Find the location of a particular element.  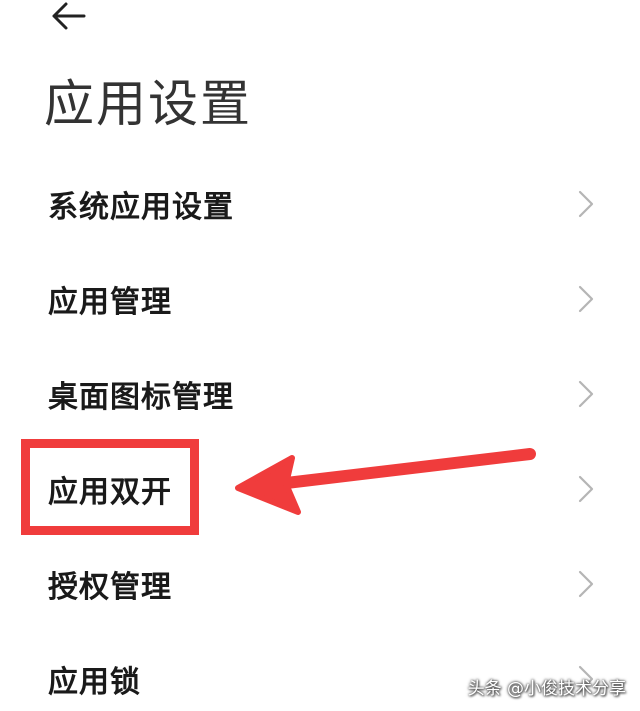

menu-item-label: 应用锁 is located at coordinates (94, 682).